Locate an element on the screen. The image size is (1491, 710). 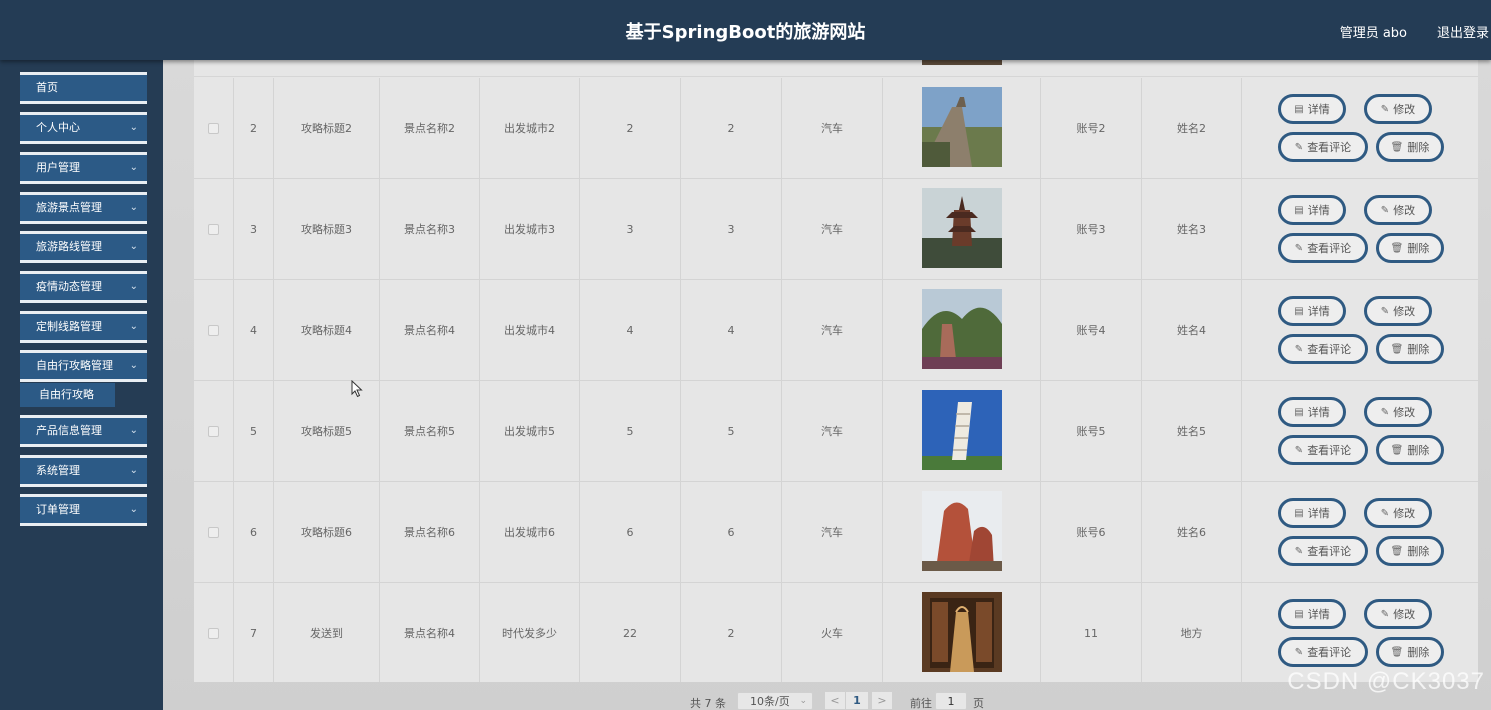
sidebar-item-route-management: 旅游路线管理 ⌄ is located at coordinates (83, 247).